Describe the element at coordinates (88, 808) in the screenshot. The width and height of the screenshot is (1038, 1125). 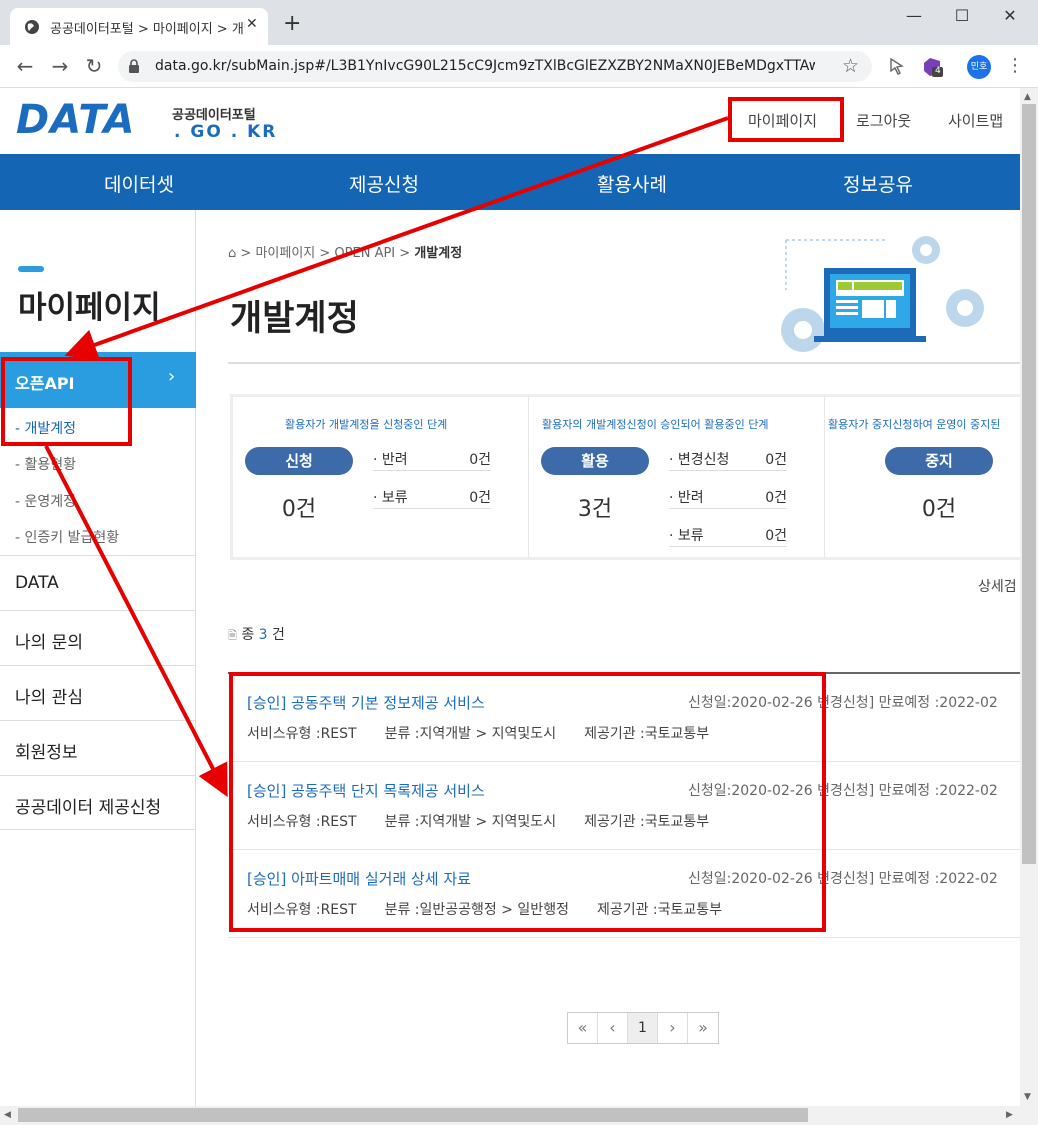
I see `sidebar-item-label: 공공데이터 제공신청` at that location.